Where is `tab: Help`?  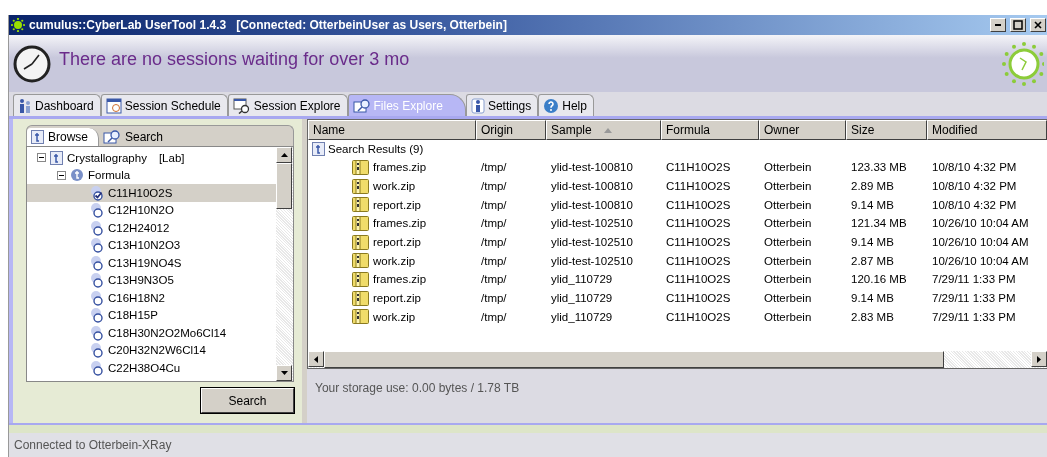 tab: Help is located at coordinates (566, 105).